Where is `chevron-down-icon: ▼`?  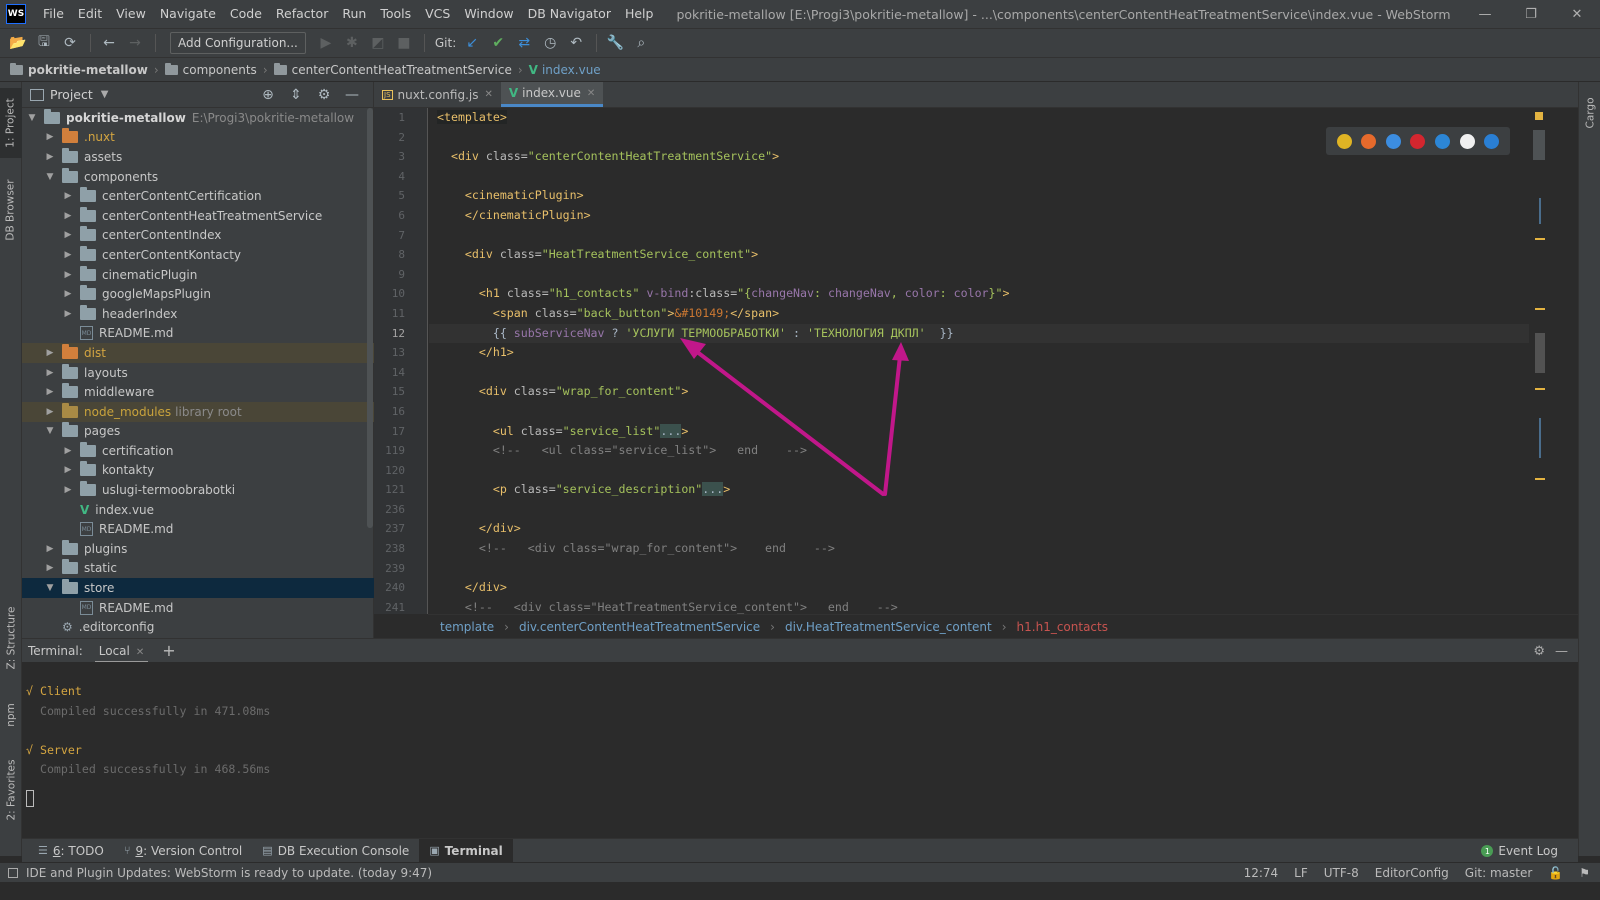 chevron-down-icon: ▼ is located at coordinates (50, 177).